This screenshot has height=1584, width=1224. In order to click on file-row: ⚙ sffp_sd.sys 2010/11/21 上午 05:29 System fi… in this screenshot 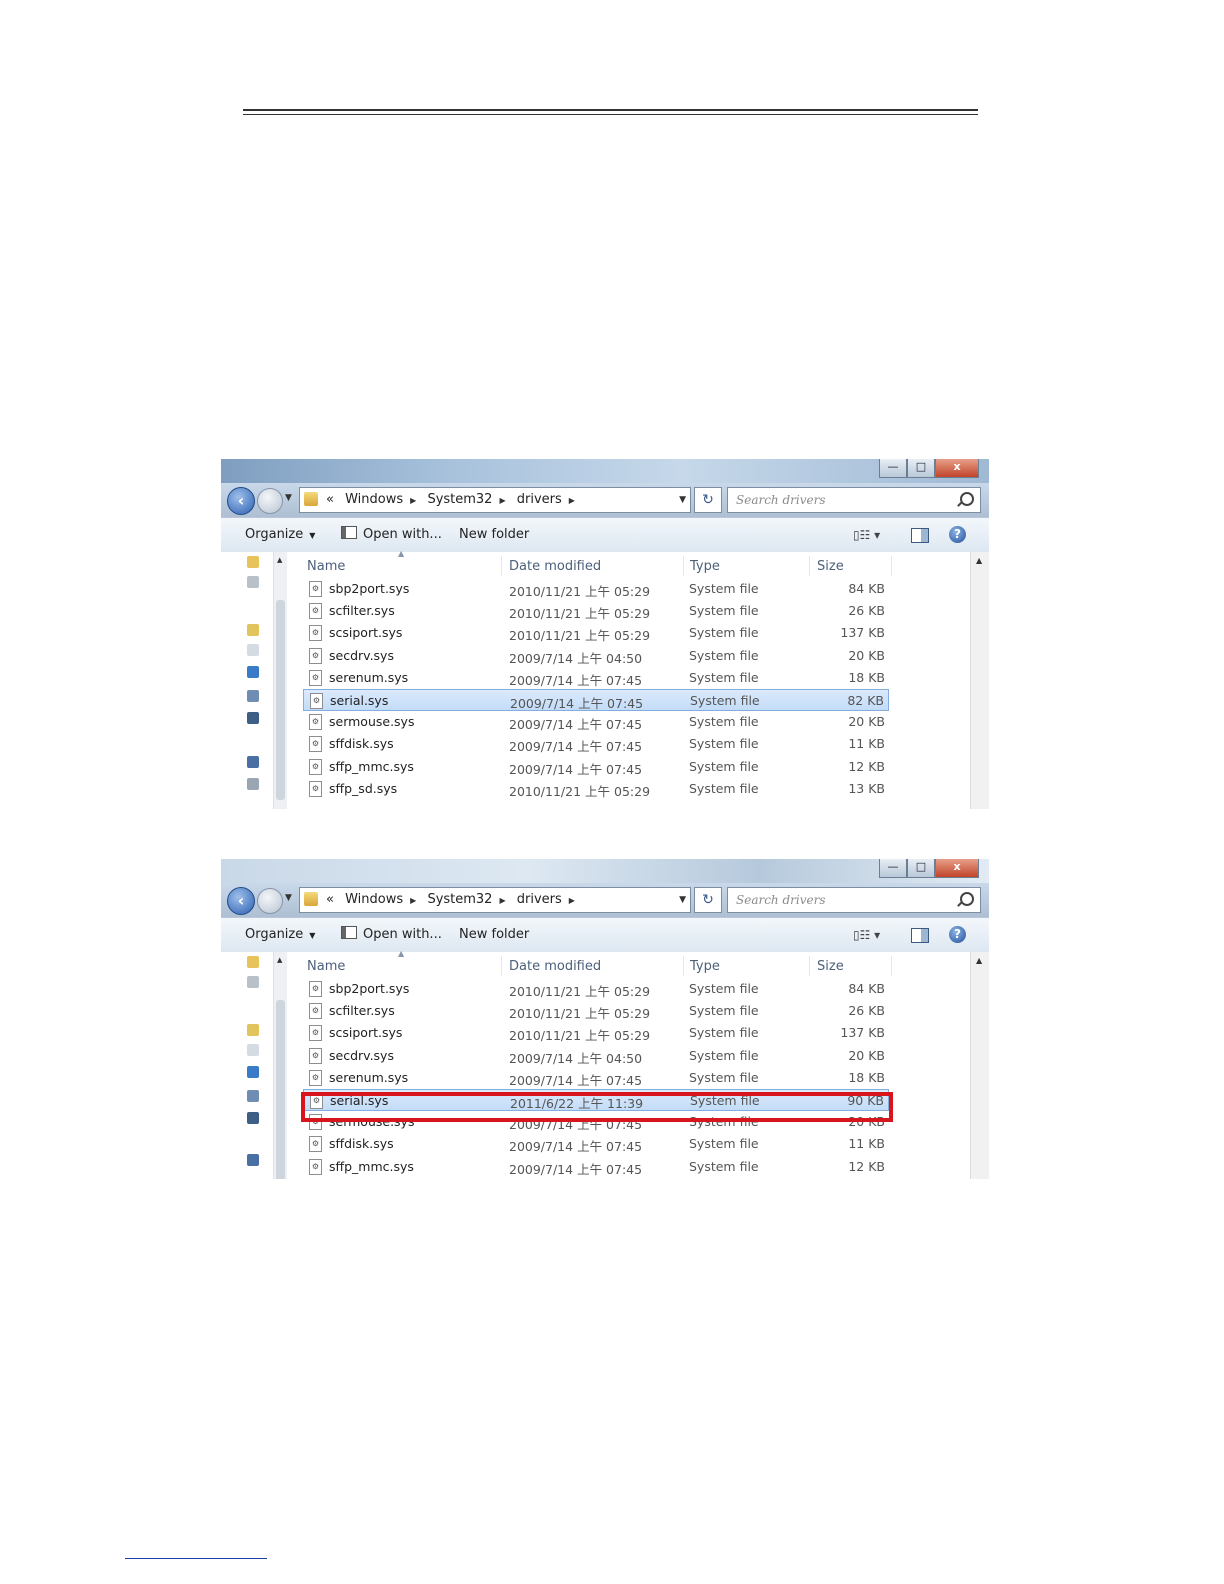, I will do `click(596, 789)`.